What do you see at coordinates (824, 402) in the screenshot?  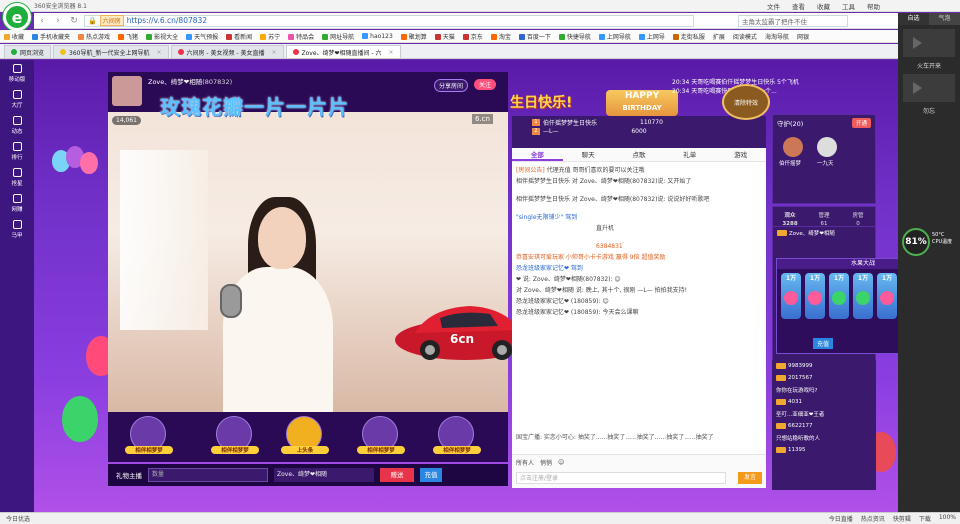 I see `audience-row: 4031` at bounding box center [824, 402].